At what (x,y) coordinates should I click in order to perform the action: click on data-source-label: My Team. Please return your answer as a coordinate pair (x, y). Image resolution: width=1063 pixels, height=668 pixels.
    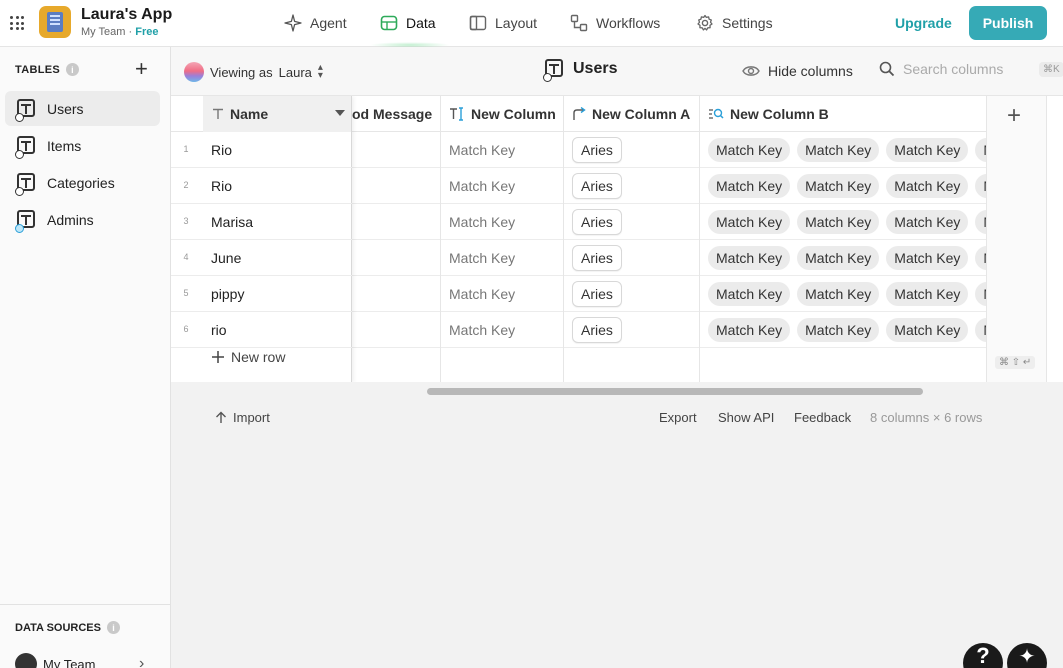
    Looking at the image, I should click on (69, 662).